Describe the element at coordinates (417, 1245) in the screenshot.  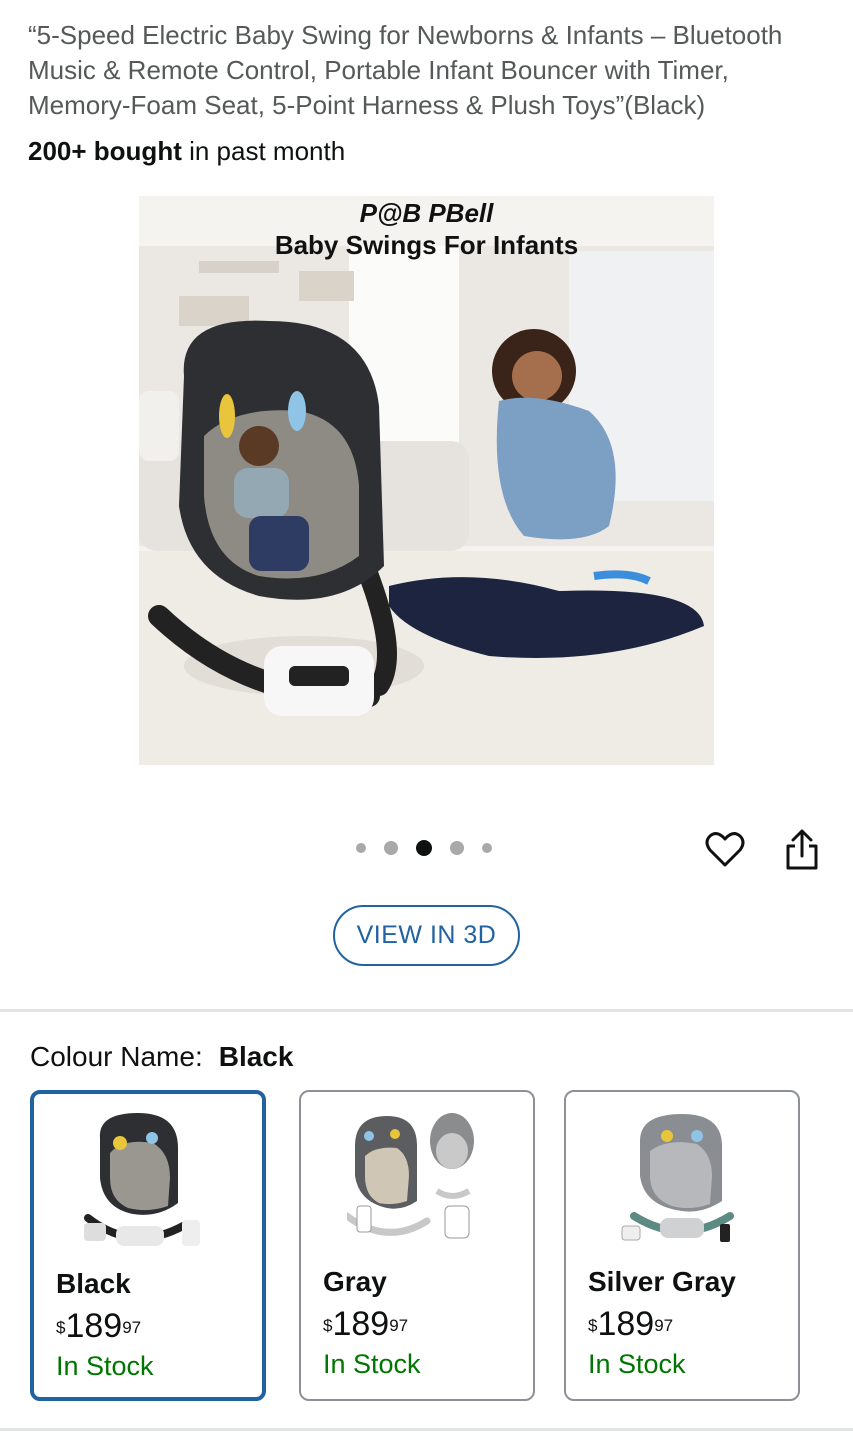
I see `colour-option-gray: Gray $18997 In Stock` at that location.